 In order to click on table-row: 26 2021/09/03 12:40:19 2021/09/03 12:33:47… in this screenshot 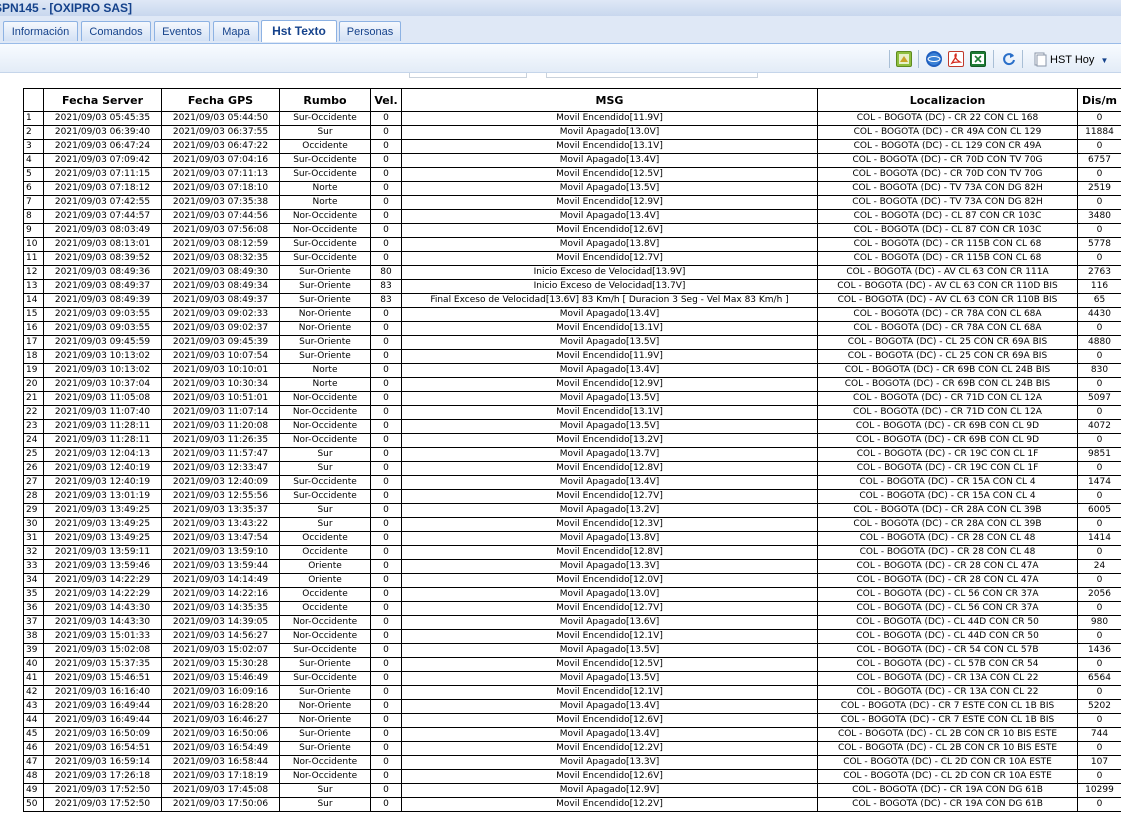, I will do `click(572, 468)`.